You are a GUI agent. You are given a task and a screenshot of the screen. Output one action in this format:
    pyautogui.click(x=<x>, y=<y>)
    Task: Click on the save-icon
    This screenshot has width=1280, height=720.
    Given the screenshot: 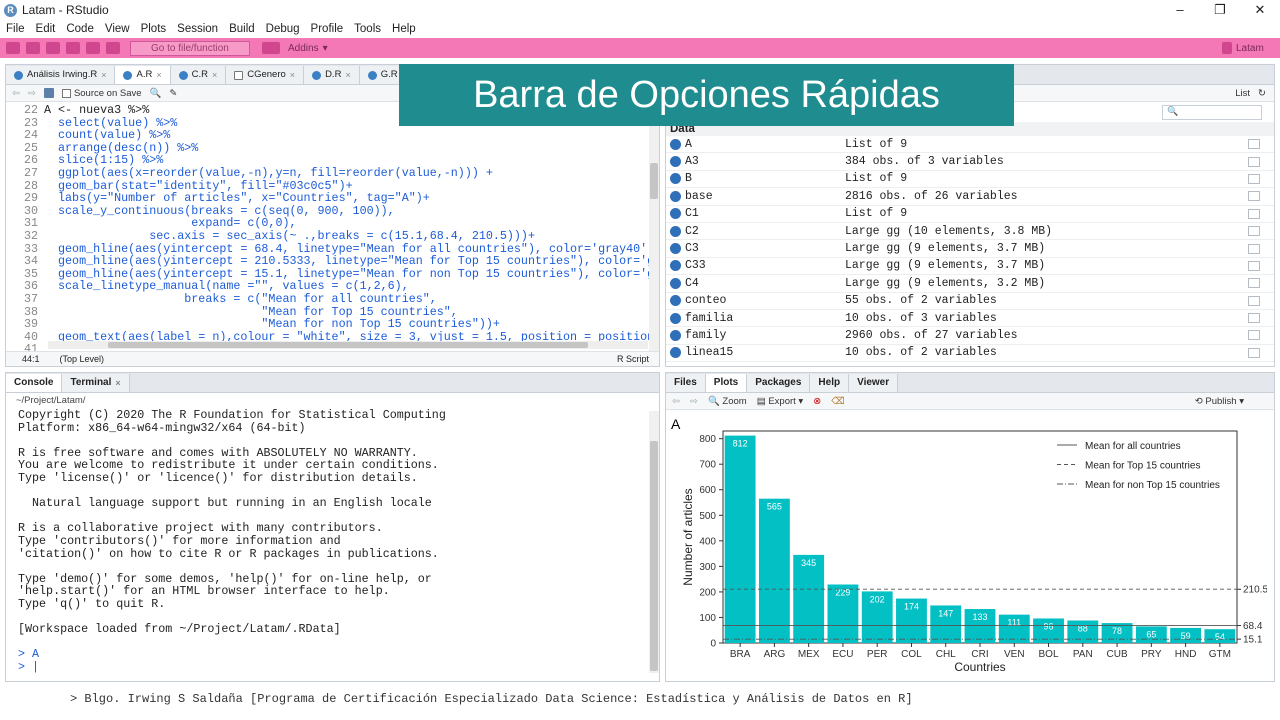 What is the action you would take?
    pyautogui.click(x=73, y=48)
    